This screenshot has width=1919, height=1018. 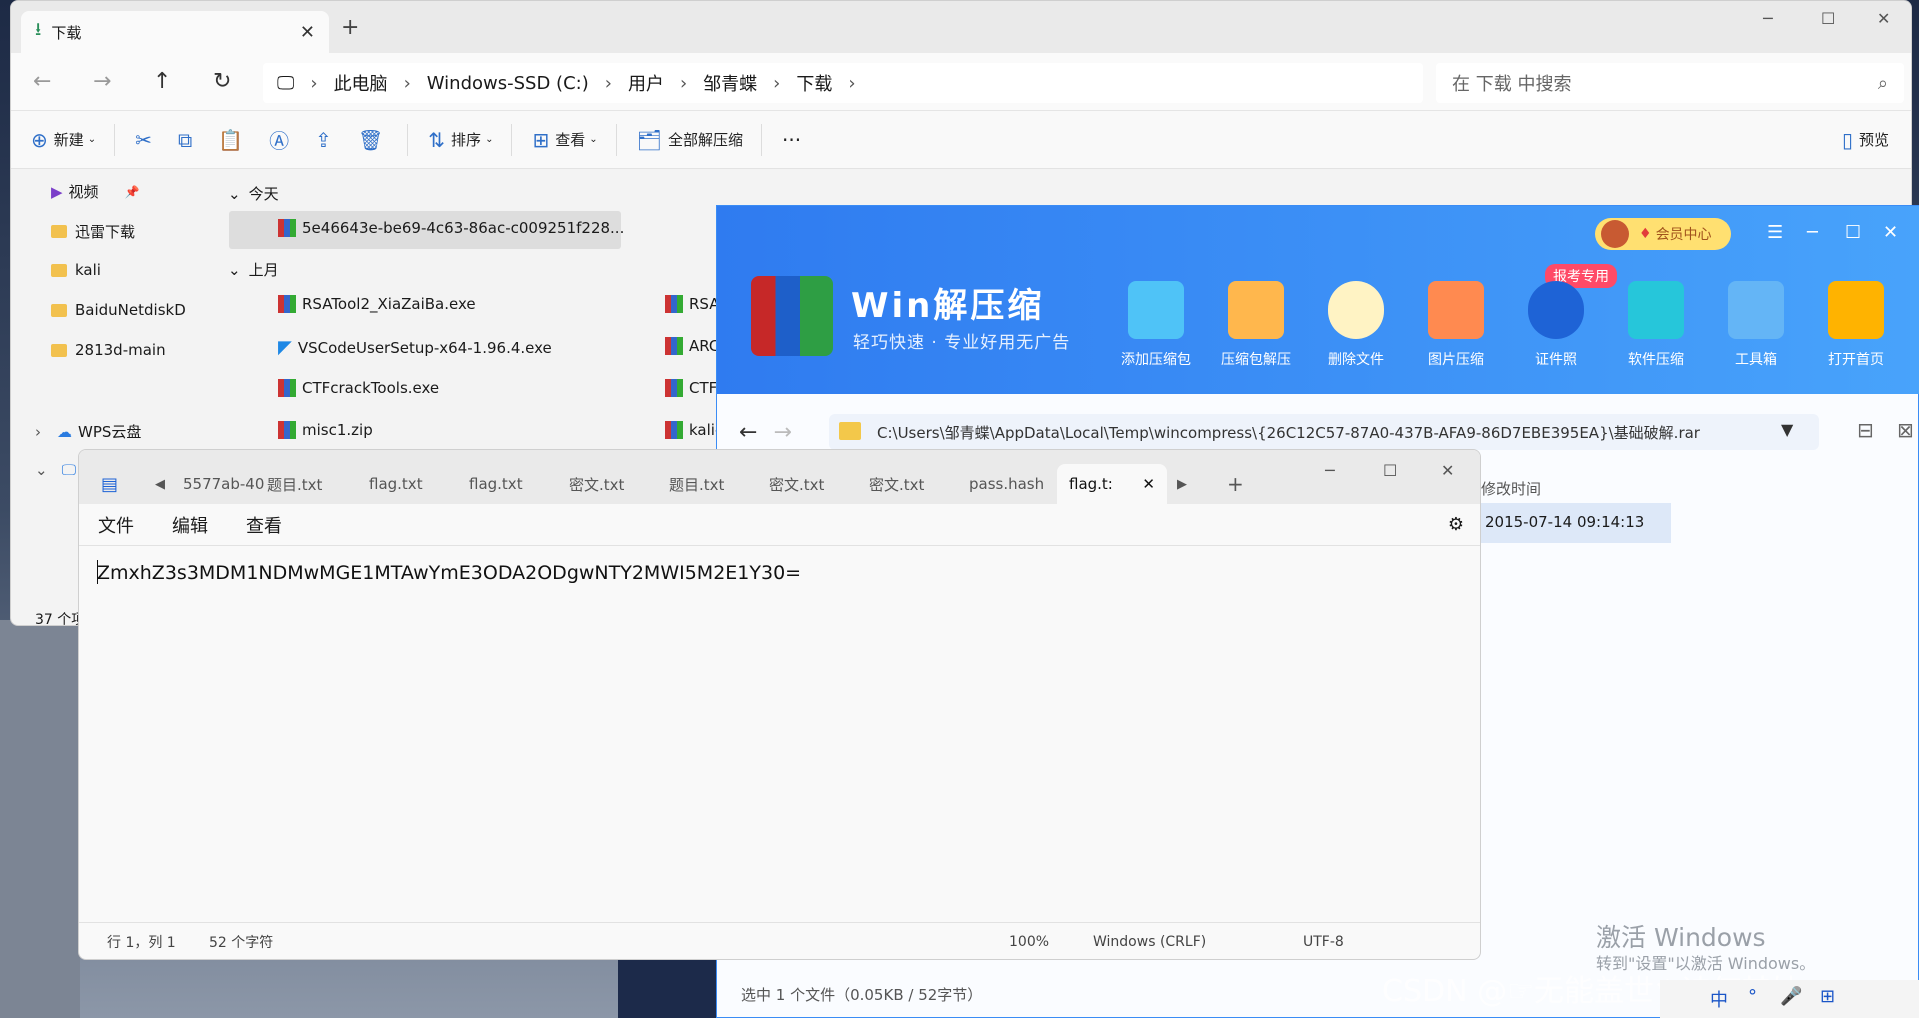 What do you see at coordinates (108, 350) in the screenshot?
I see `nav-item-2813d: 2813d-main` at bounding box center [108, 350].